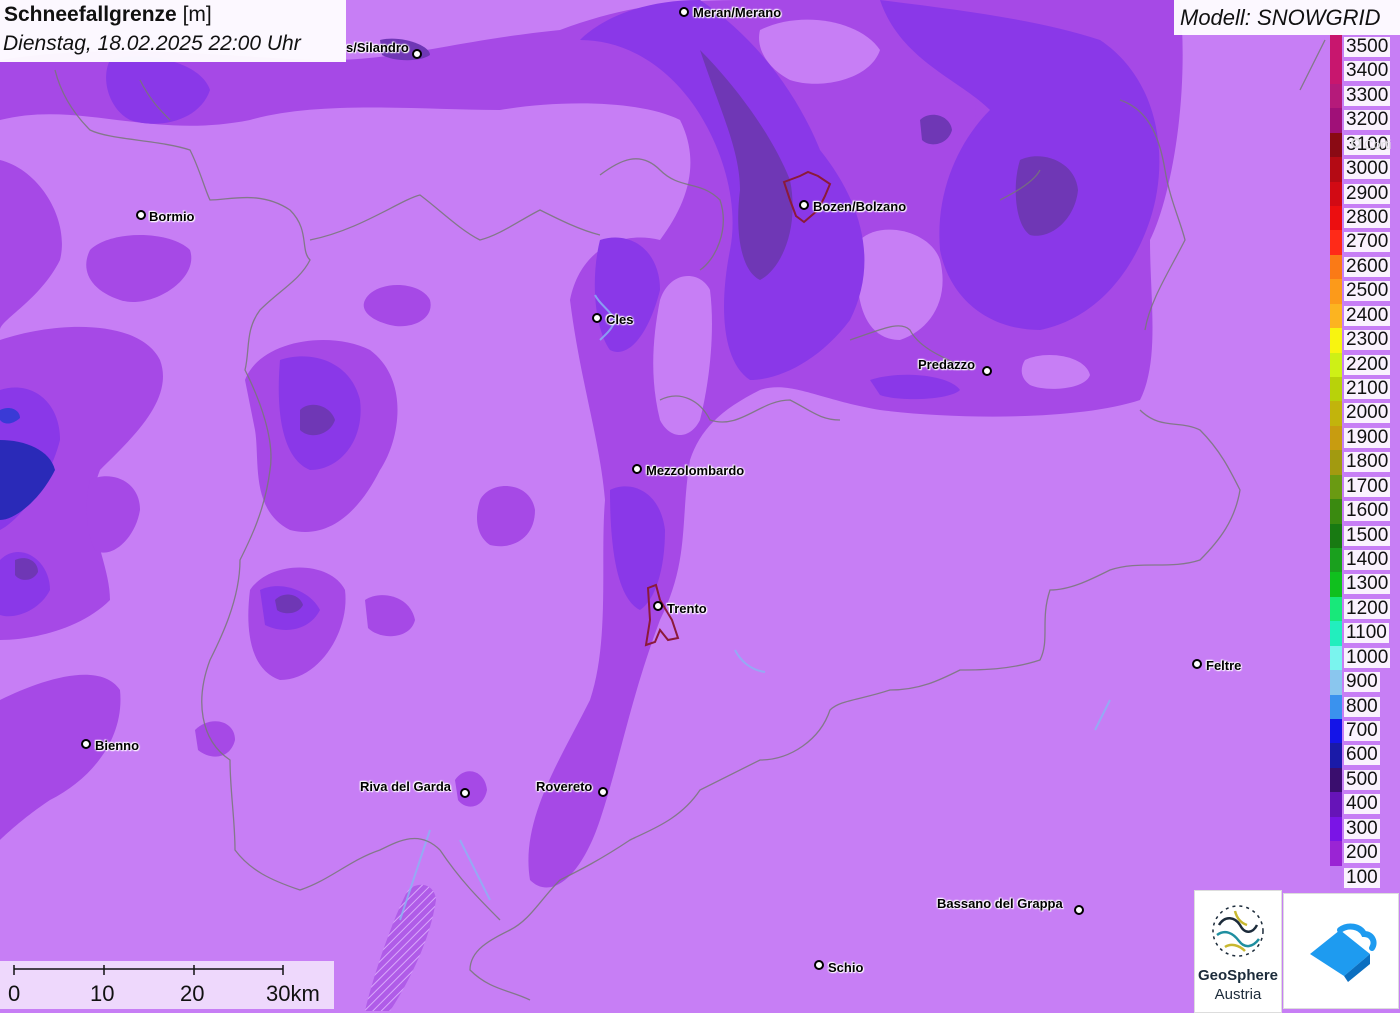 The height and width of the screenshot is (1013, 1400). What do you see at coordinates (1367, 291) in the screenshot?
I see `legend-label: 2500` at bounding box center [1367, 291].